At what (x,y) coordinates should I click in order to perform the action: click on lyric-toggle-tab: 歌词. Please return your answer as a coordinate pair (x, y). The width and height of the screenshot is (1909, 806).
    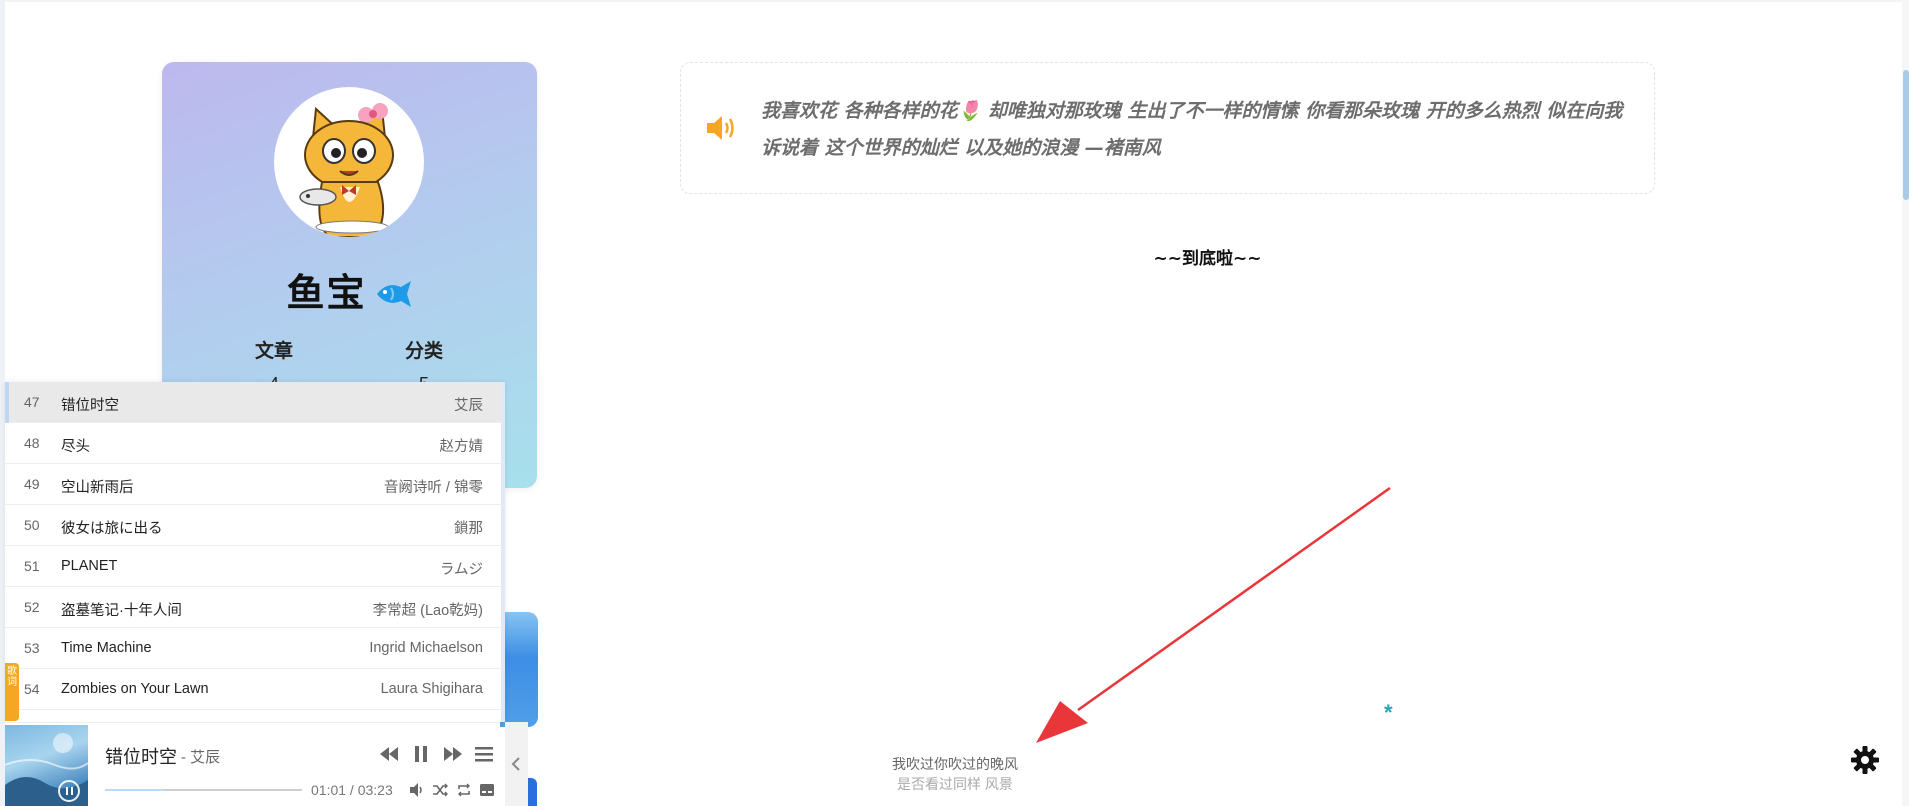
    Looking at the image, I should click on (12, 692).